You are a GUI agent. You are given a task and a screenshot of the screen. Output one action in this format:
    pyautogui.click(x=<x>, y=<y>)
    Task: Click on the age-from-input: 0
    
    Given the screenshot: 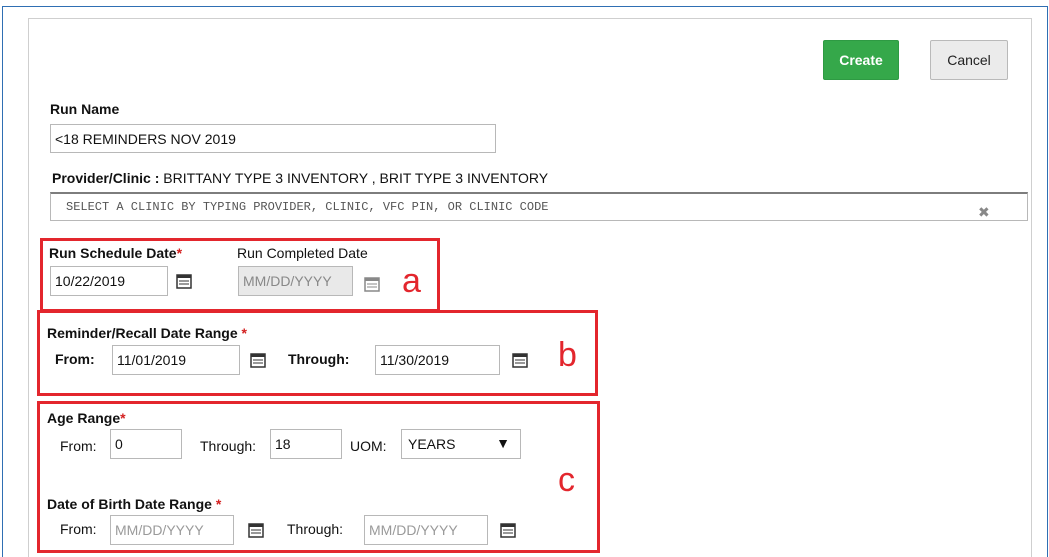 What is the action you would take?
    pyautogui.click(x=146, y=444)
    